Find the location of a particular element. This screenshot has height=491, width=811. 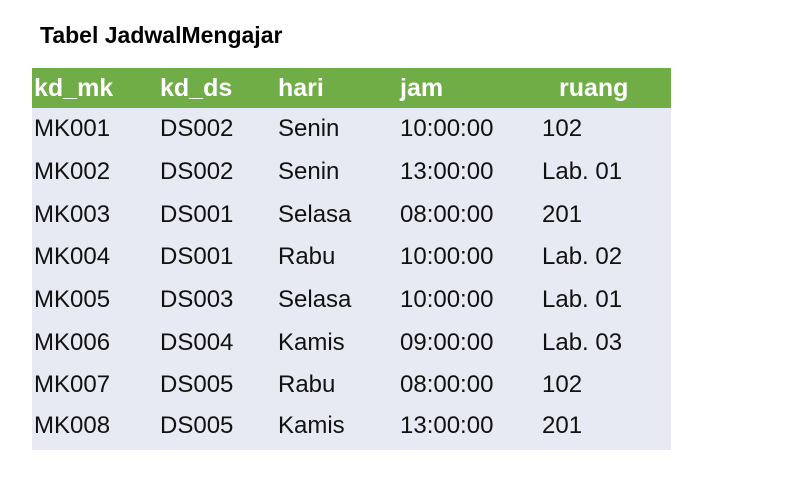

table-row: MK004 DS001 Rabu 10:00:00 Lab. 02 is located at coordinates (351, 257).